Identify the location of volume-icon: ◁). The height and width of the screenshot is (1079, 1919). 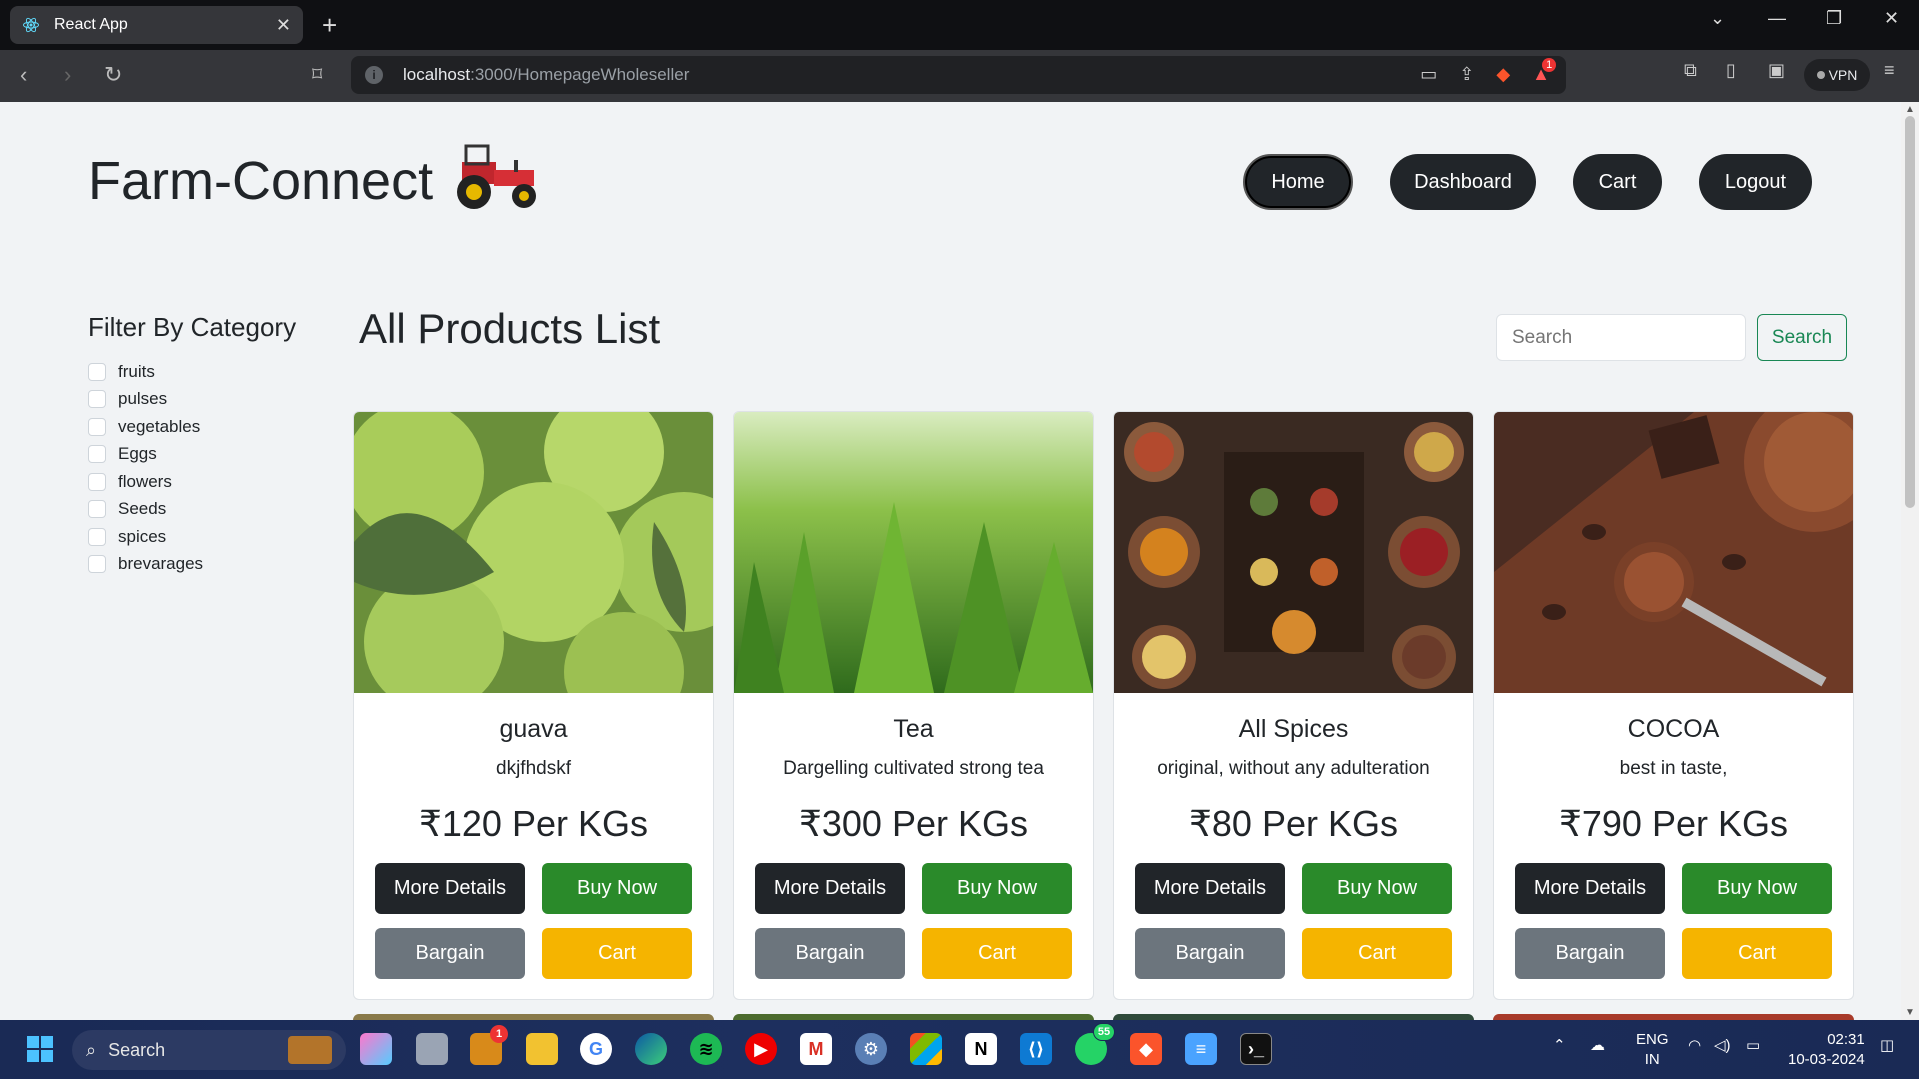
(1722, 1045).